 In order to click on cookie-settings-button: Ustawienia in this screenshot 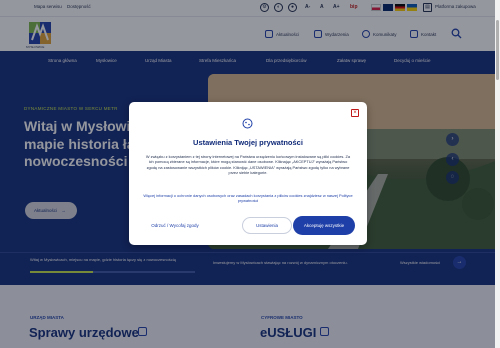, I will do `click(267, 225)`.